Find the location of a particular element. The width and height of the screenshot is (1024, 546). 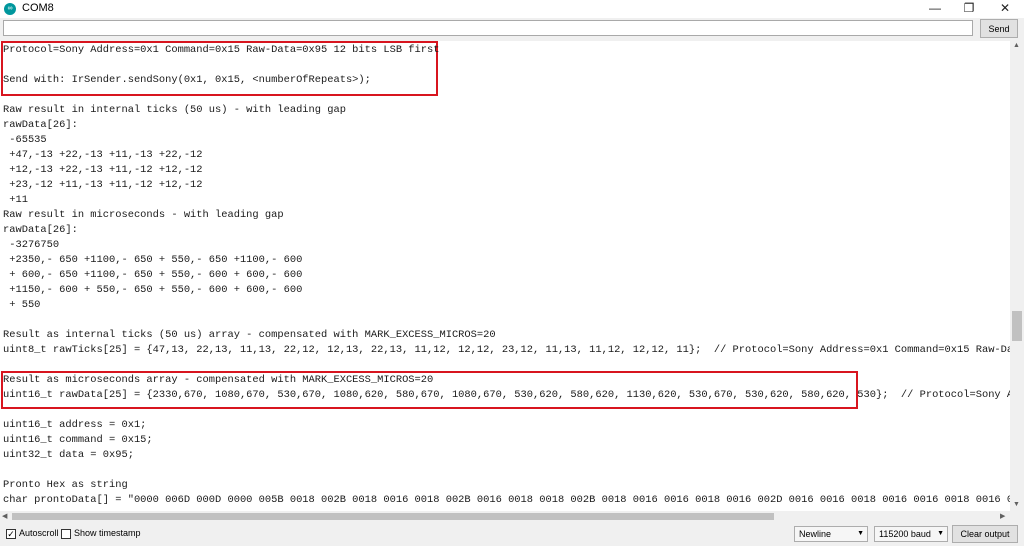

output-line: +47,-13 +22,-13 +11,-13 +22,-12 is located at coordinates (103, 155).